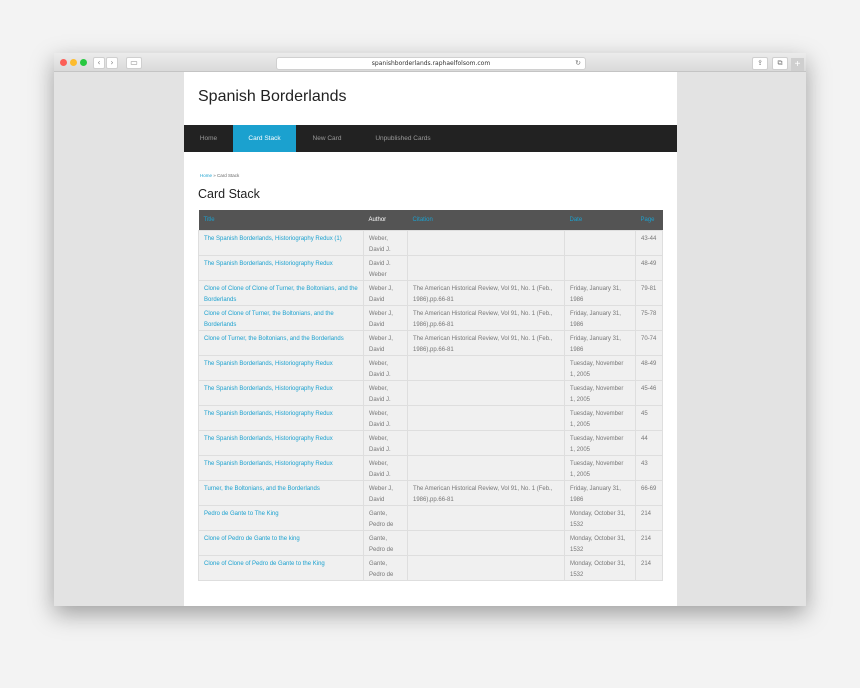 The image size is (860, 688). Describe the element at coordinates (134, 63) in the screenshot. I see `sidebar-toggle-icon: ▭` at that location.